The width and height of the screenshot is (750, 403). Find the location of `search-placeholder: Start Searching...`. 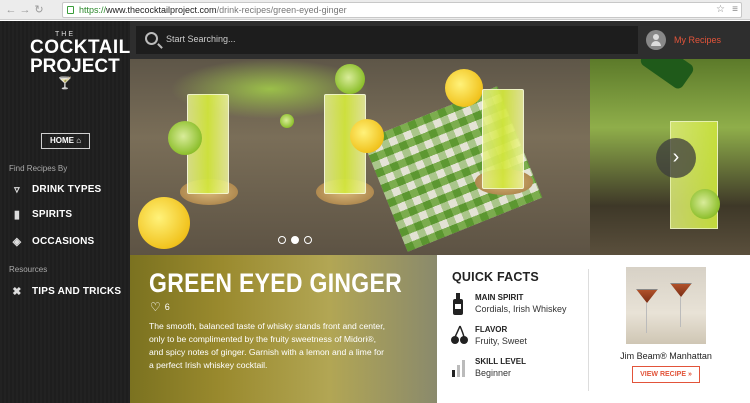

search-placeholder: Start Searching... is located at coordinates (201, 39).